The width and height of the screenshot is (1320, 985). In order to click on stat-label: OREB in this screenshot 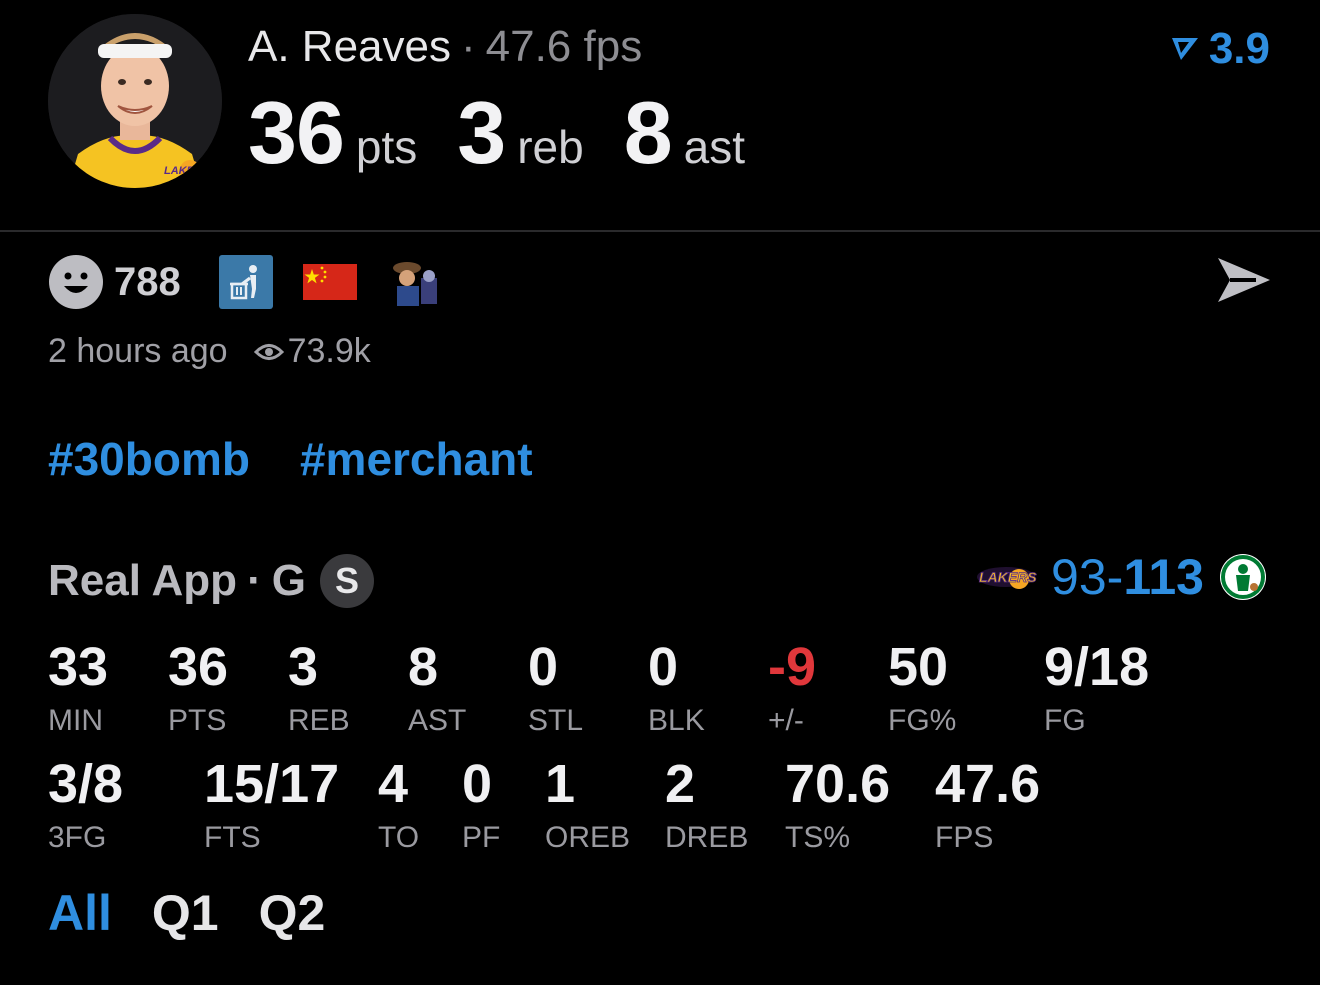, I will do `click(588, 837)`.